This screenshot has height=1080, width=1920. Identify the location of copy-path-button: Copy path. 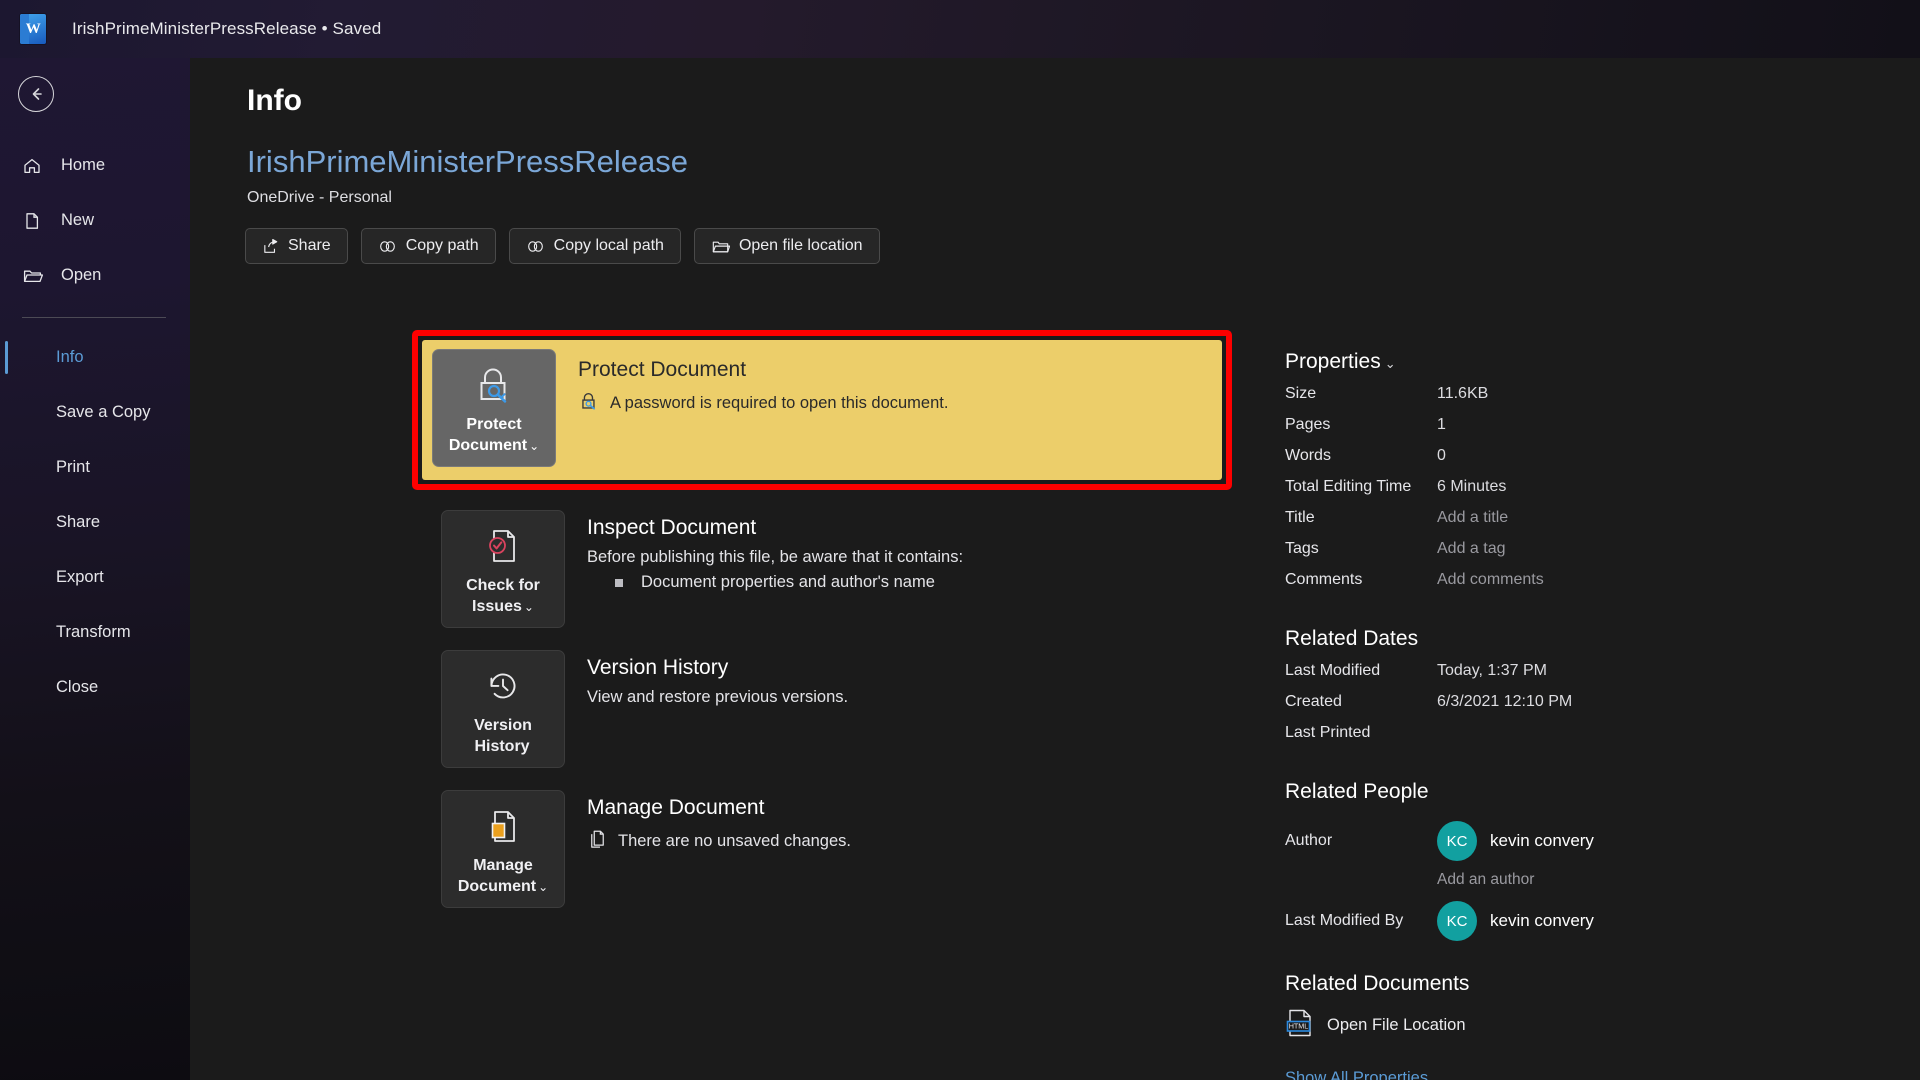
(428, 246).